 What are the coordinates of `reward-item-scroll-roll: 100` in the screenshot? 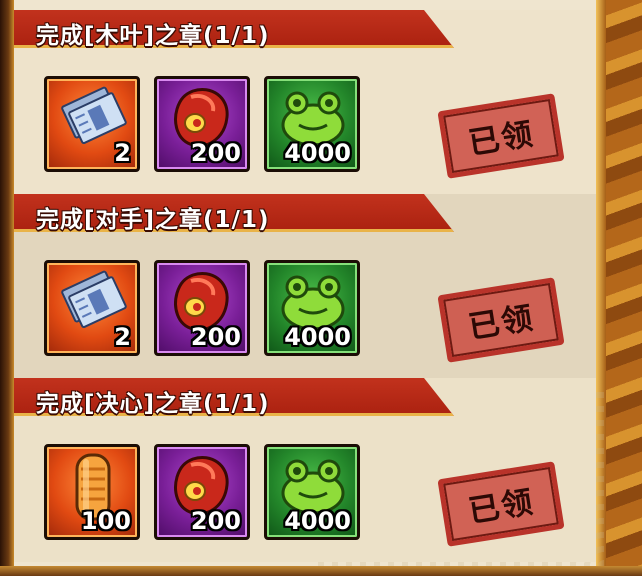 It's located at (92, 492).